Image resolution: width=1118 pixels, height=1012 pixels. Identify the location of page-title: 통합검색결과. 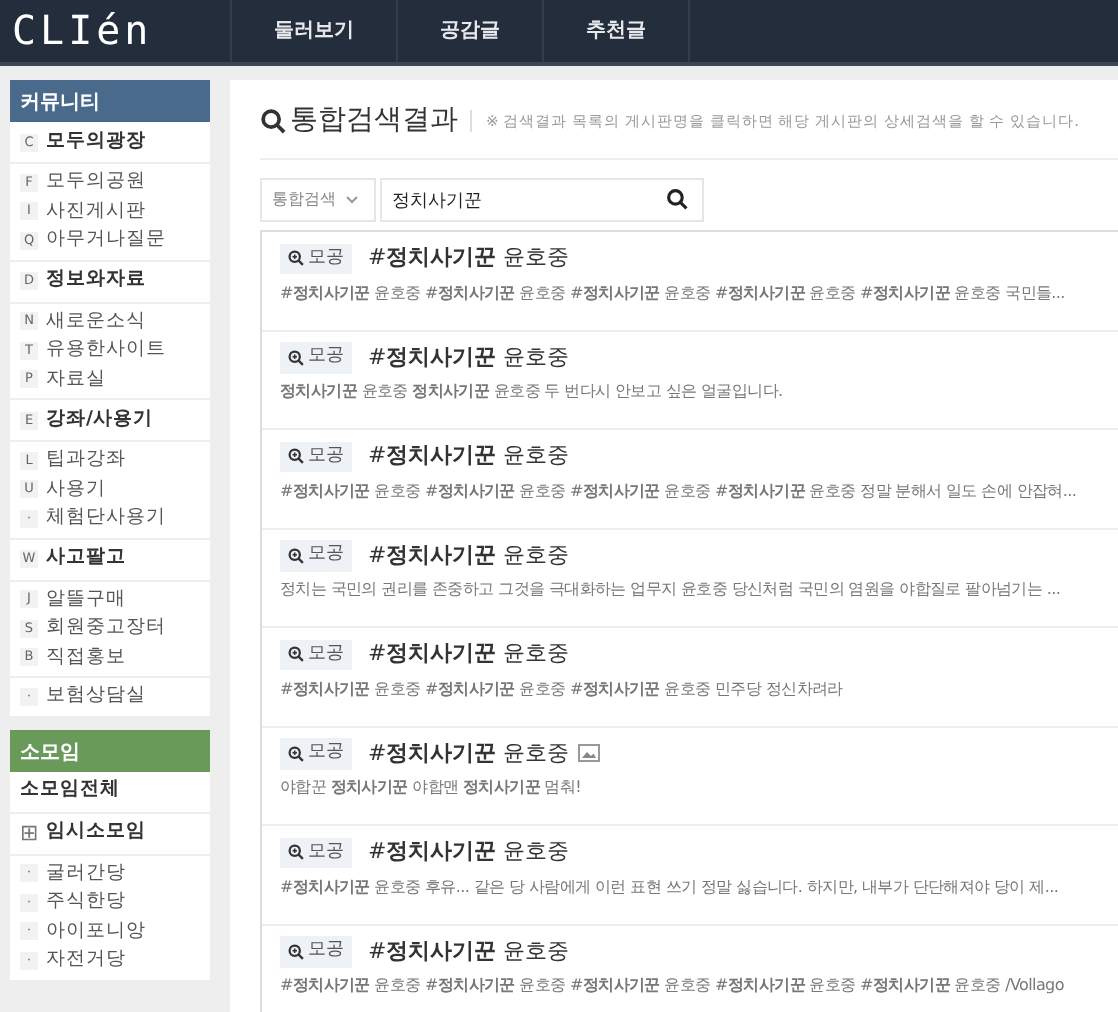
(374, 121).